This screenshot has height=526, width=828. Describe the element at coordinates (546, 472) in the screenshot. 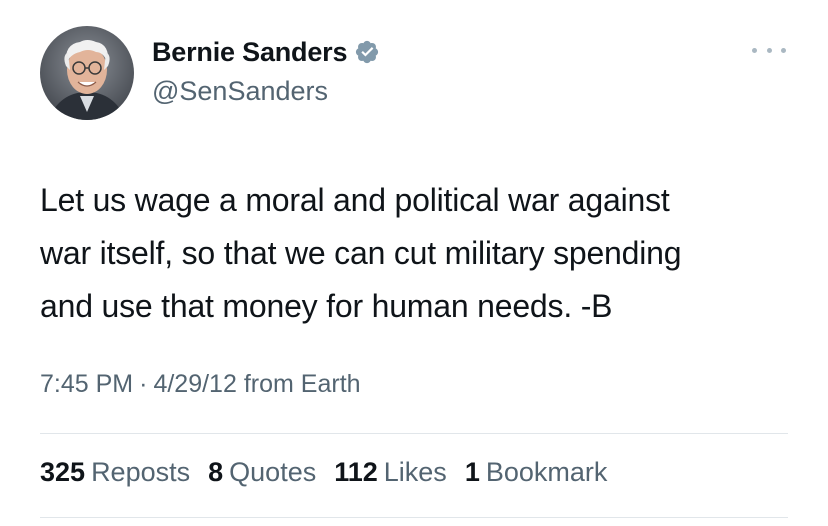

I see `bookmarks-label: Bookmark` at that location.